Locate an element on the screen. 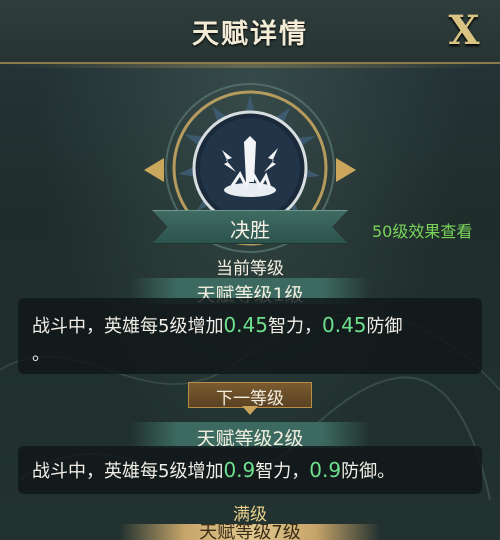 This screenshot has height=540, width=500. current-description: 战斗中，英雄每5级增加0.45智力，0.45防御 is located at coordinates (217, 326).